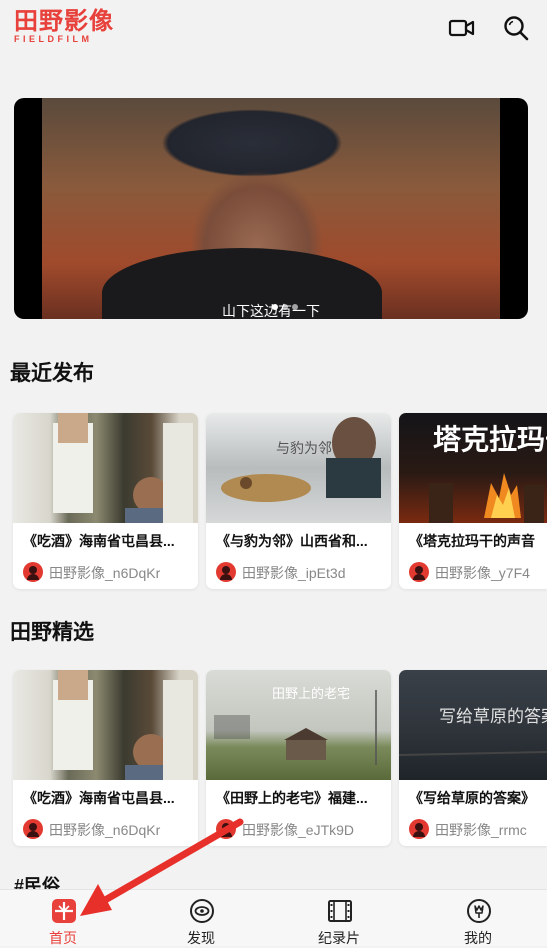  What do you see at coordinates (64, 911) in the screenshot?
I see `home-icon` at bounding box center [64, 911].